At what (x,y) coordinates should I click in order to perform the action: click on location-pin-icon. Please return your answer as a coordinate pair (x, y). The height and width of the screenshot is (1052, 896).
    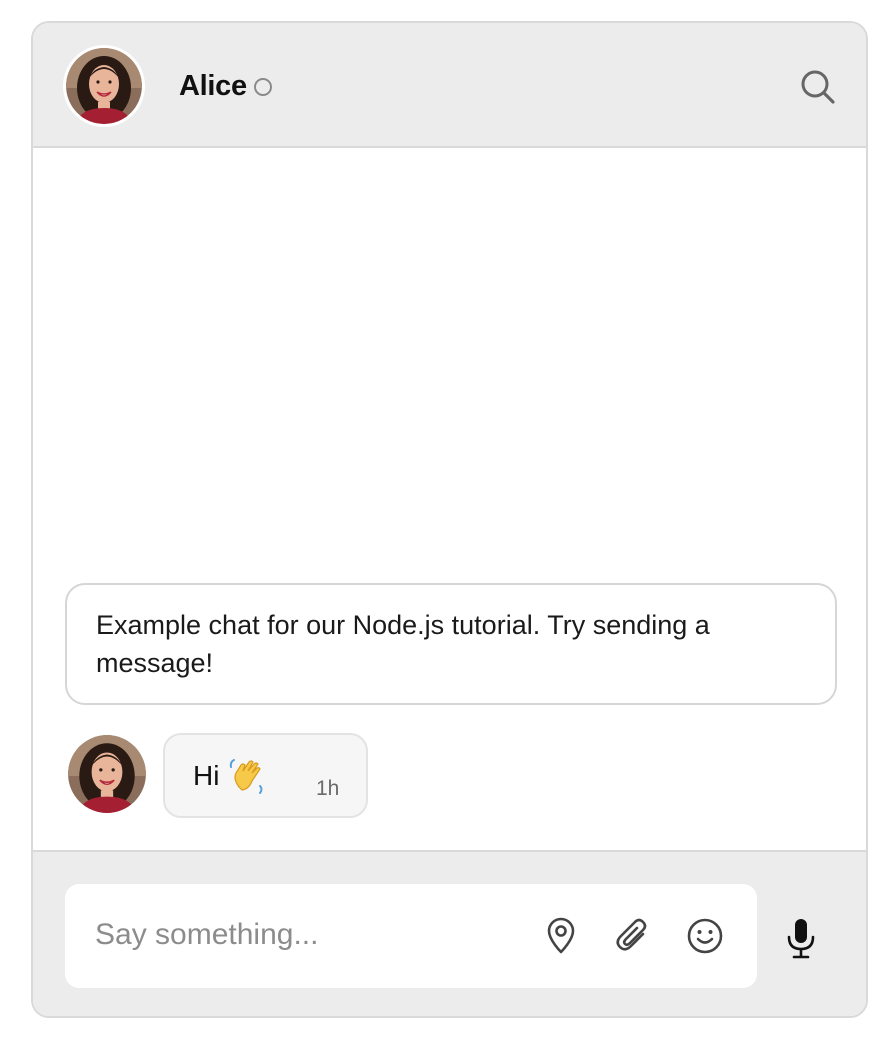
    Looking at the image, I should click on (561, 935).